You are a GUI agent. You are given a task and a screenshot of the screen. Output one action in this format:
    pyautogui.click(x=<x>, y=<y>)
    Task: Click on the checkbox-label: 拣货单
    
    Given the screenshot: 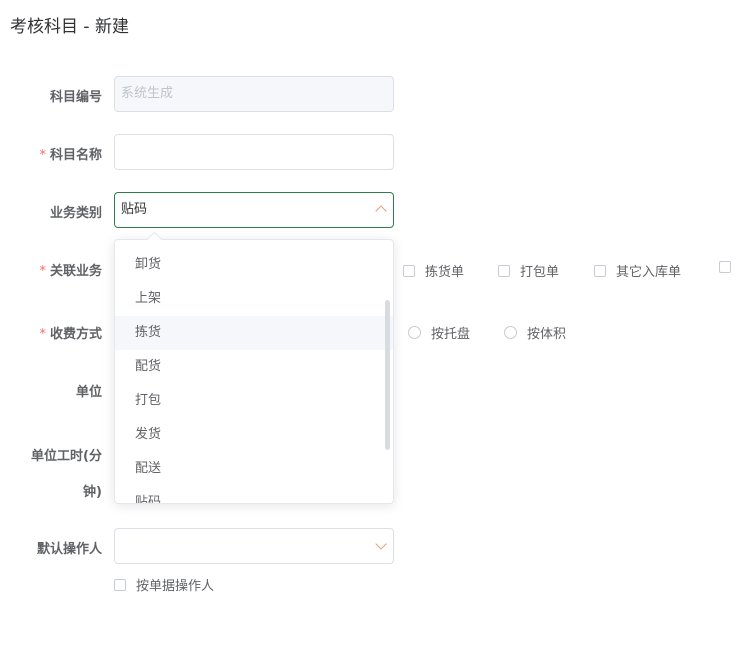 What is the action you would take?
    pyautogui.click(x=445, y=272)
    